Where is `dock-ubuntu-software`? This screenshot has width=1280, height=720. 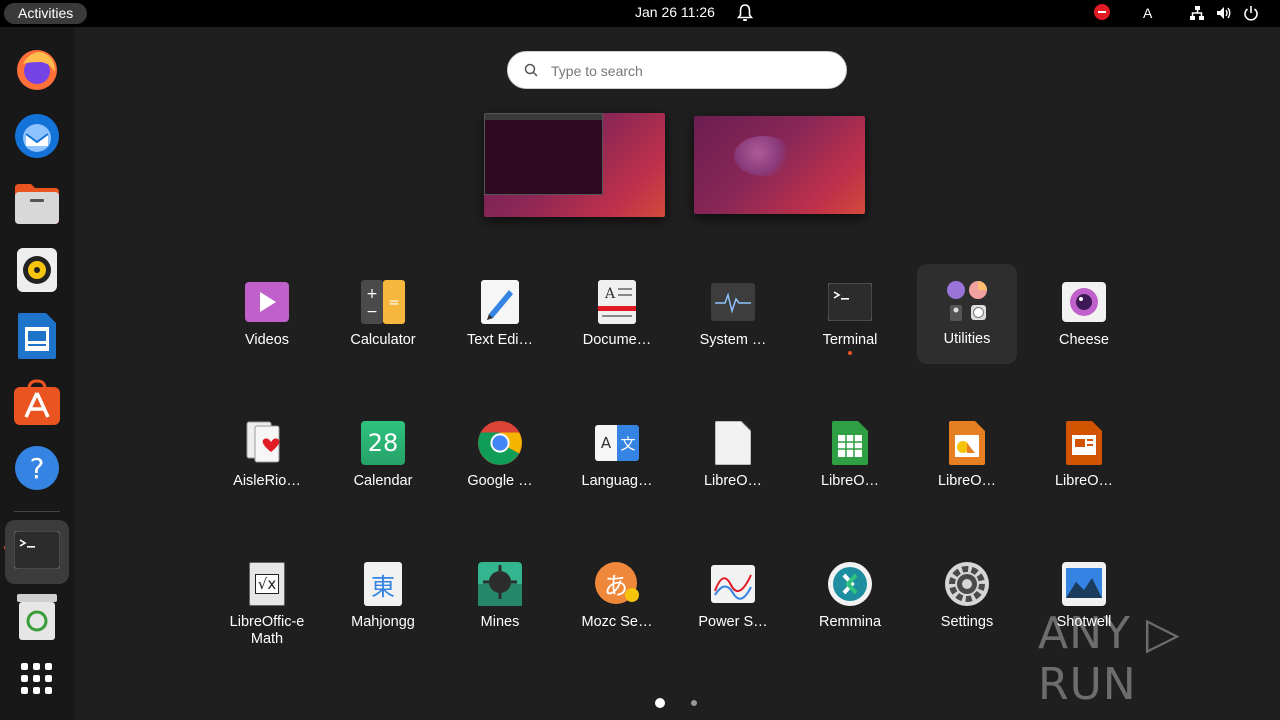
dock-ubuntu-software is located at coordinates (37, 404).